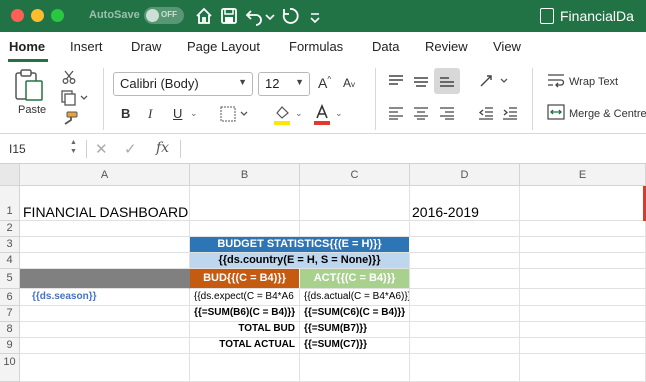  I want to click on tab-view: View, so click(507, 46).